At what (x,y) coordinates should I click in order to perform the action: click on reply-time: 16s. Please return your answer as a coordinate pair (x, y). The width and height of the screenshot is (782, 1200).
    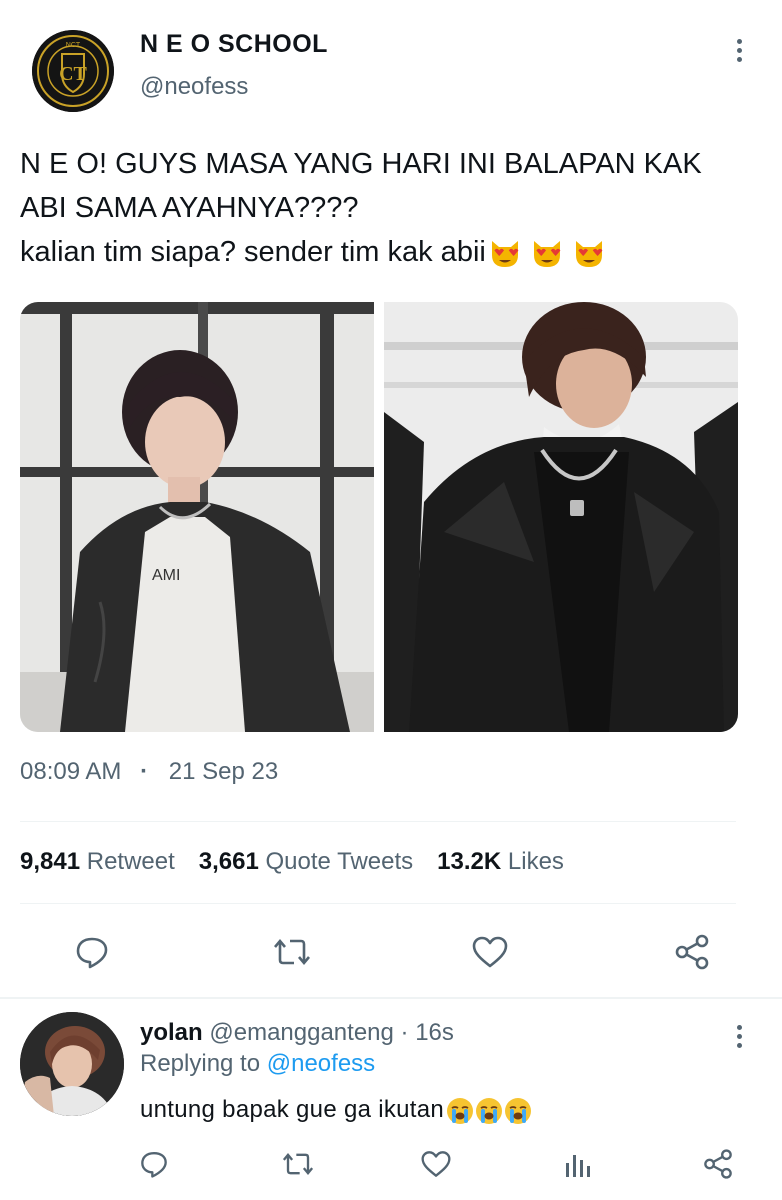
    Looking at the image, I should click on (434, 1032).